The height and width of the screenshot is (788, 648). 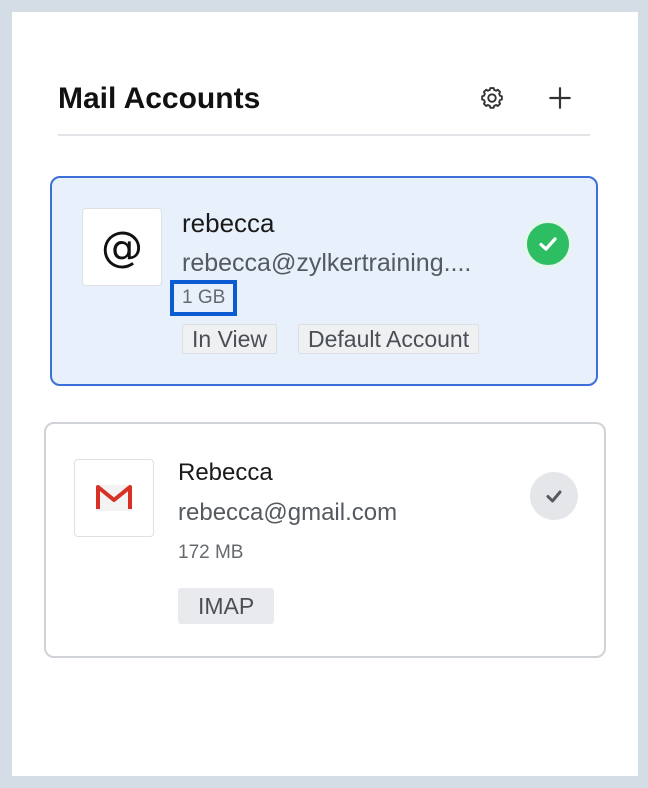 What do you see at coordinates (204, 298) in the screenshot?
I see `account-storage-size: 1 GB` at bounding box center [204, 298].